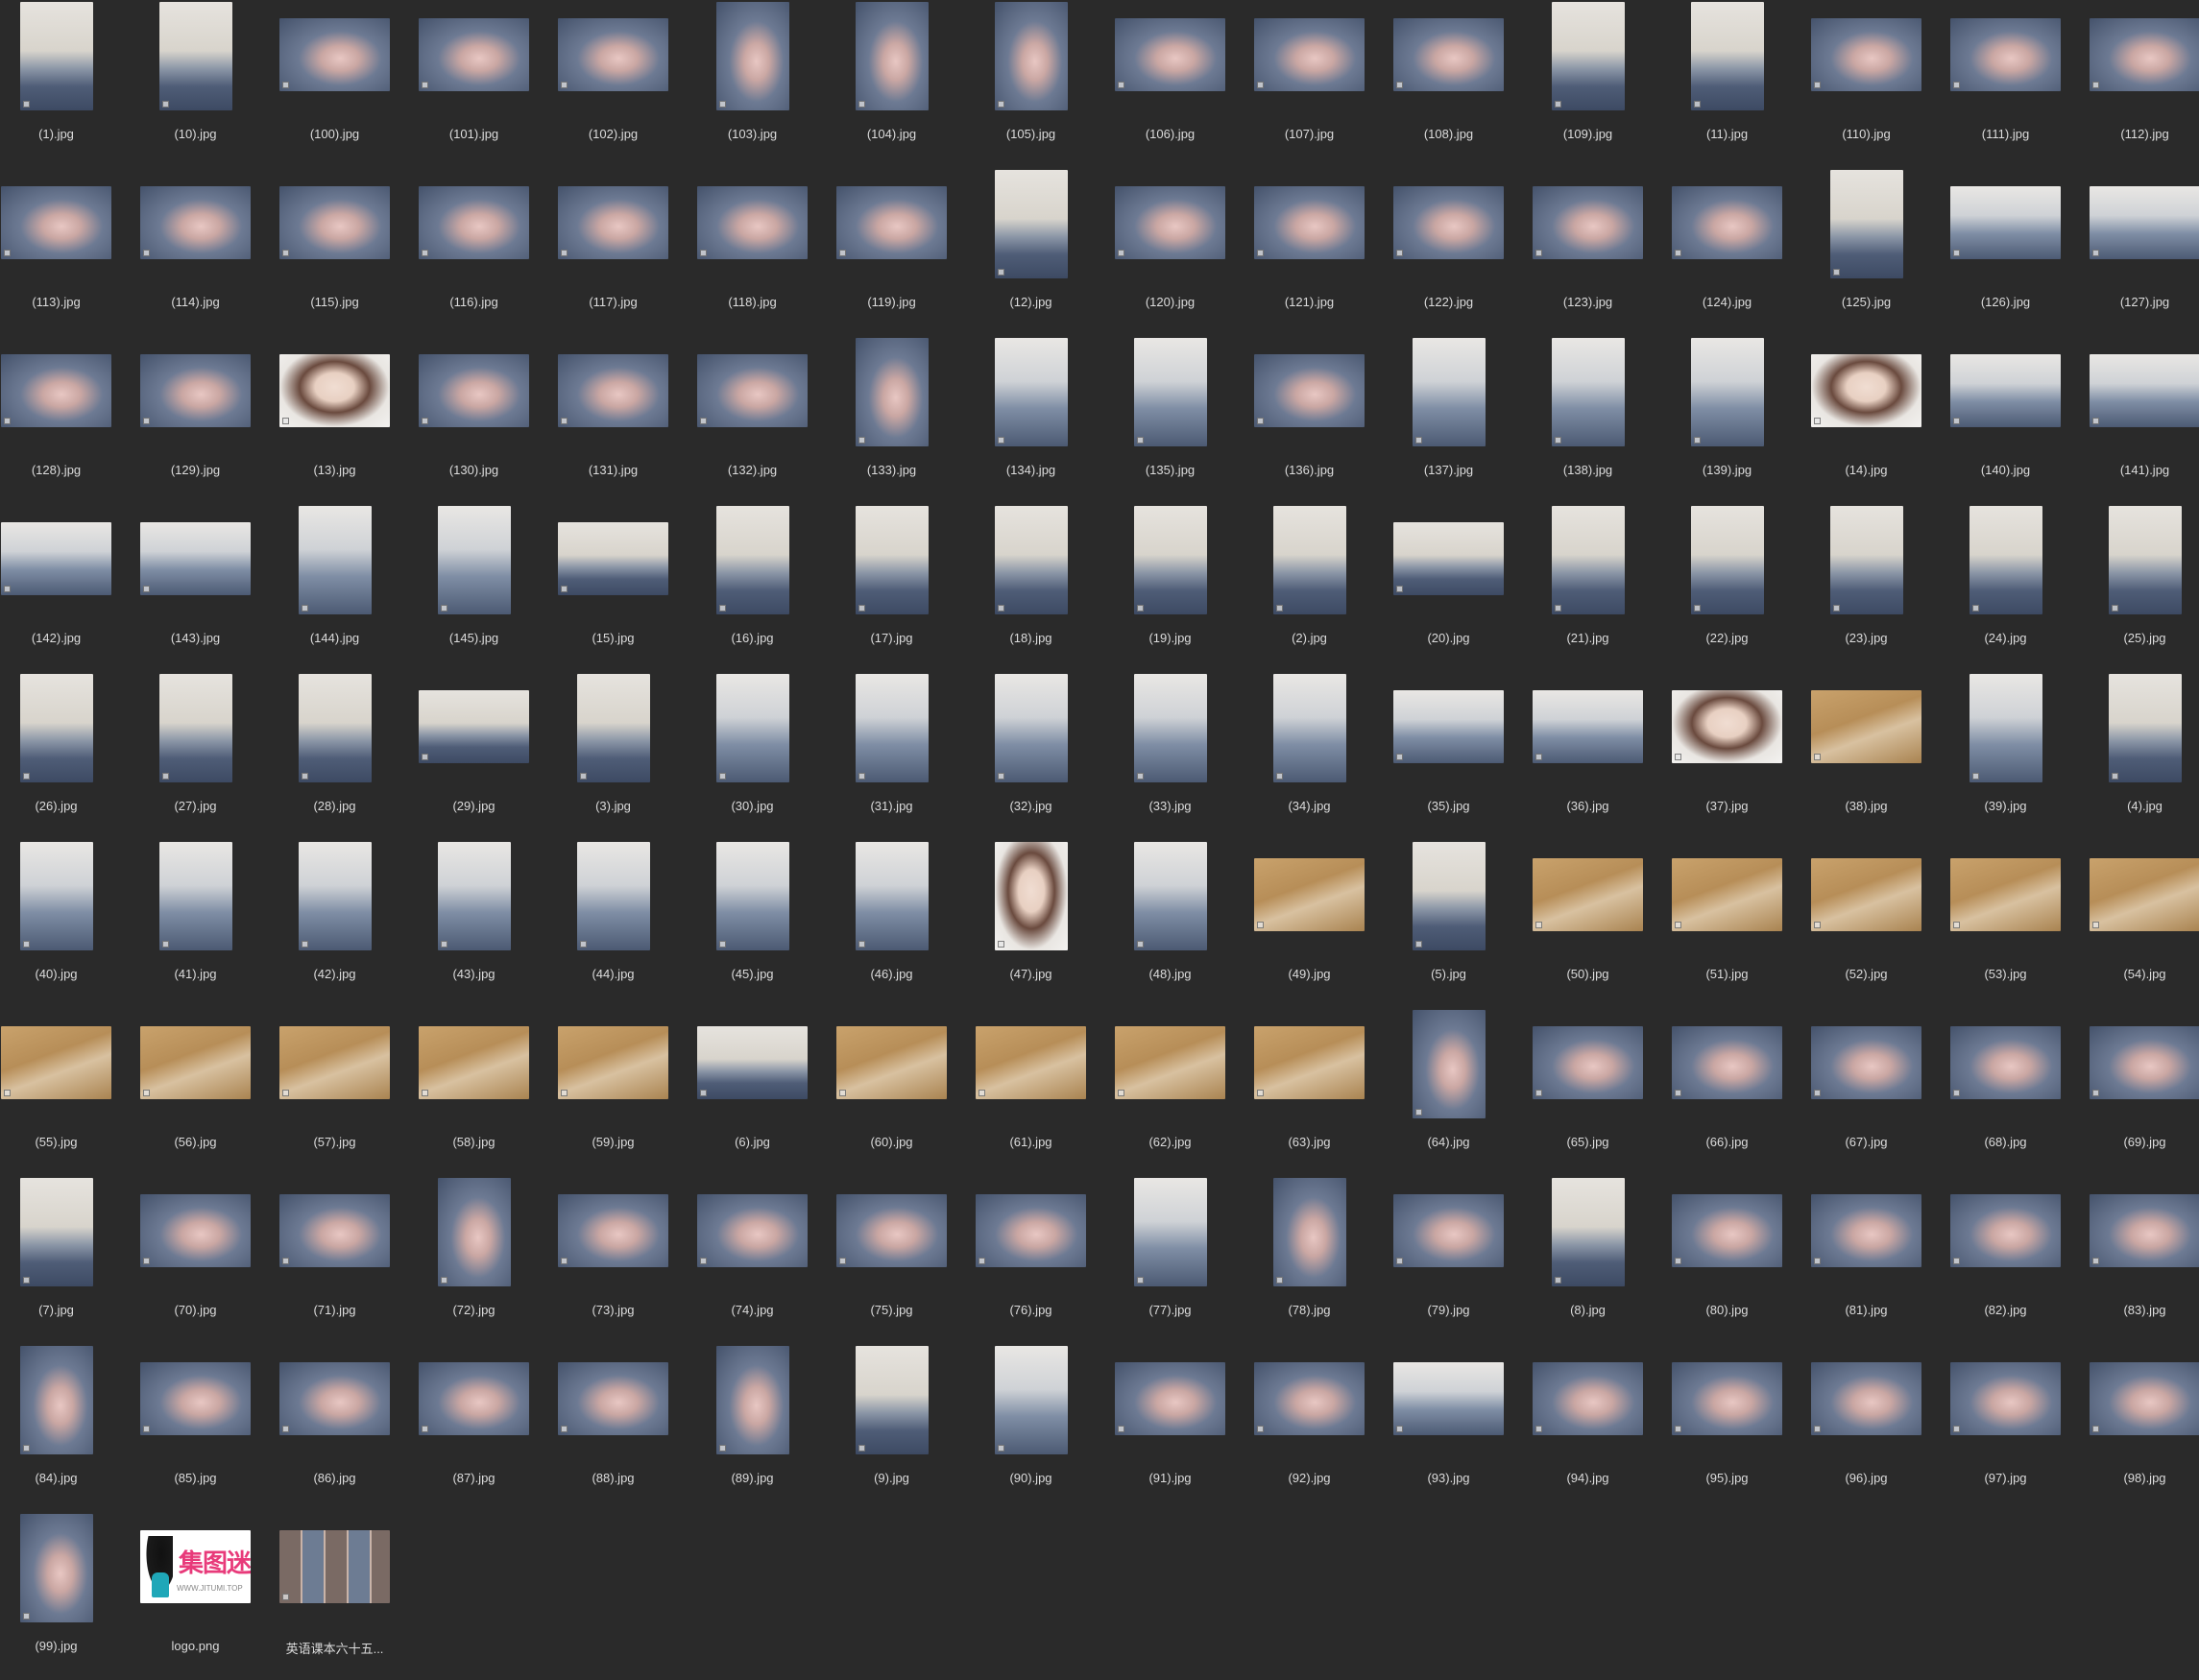  I want to click on file-name-label: (14).jpg, so click(1866, 470).